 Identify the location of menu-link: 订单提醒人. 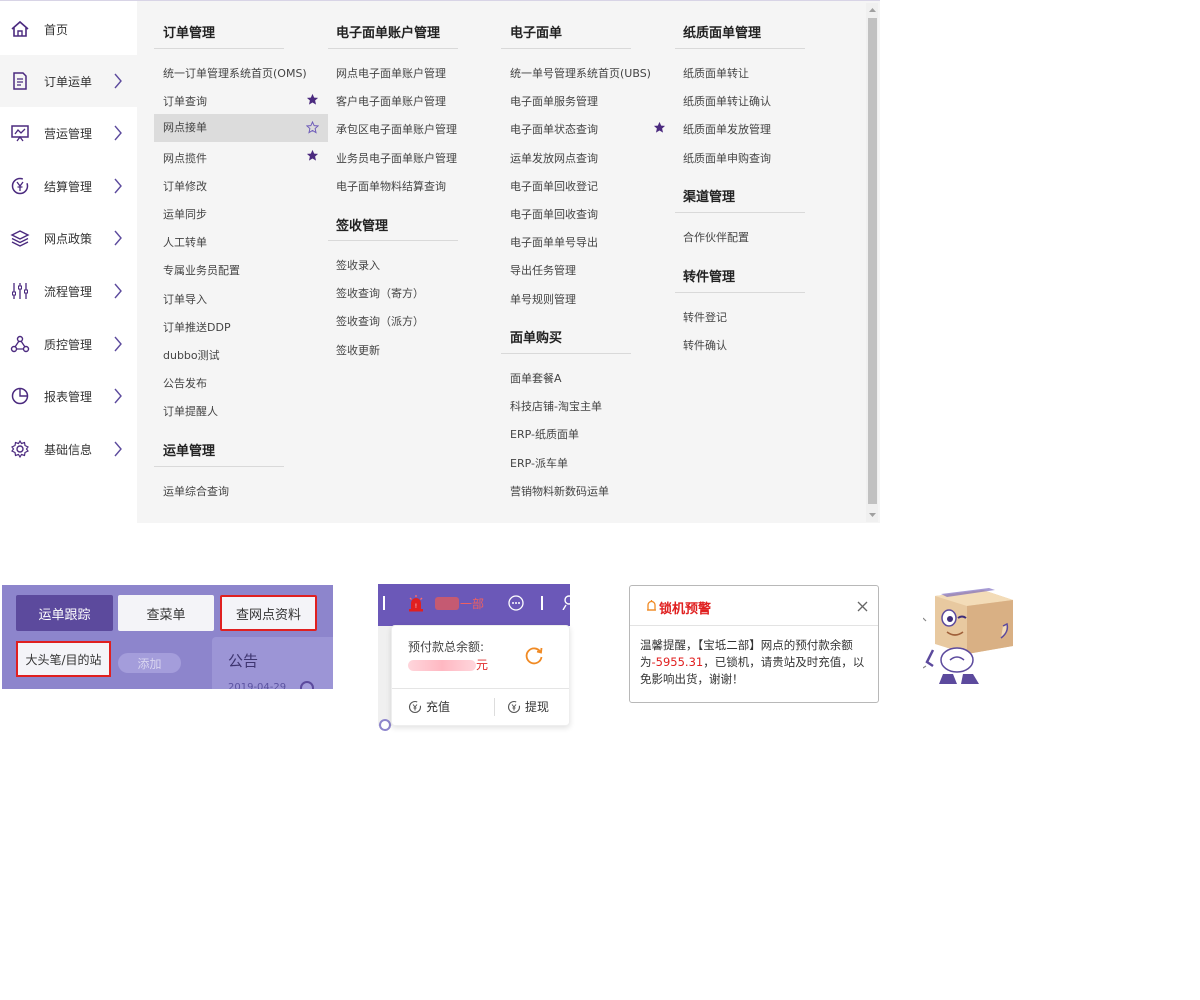
(190, 411).